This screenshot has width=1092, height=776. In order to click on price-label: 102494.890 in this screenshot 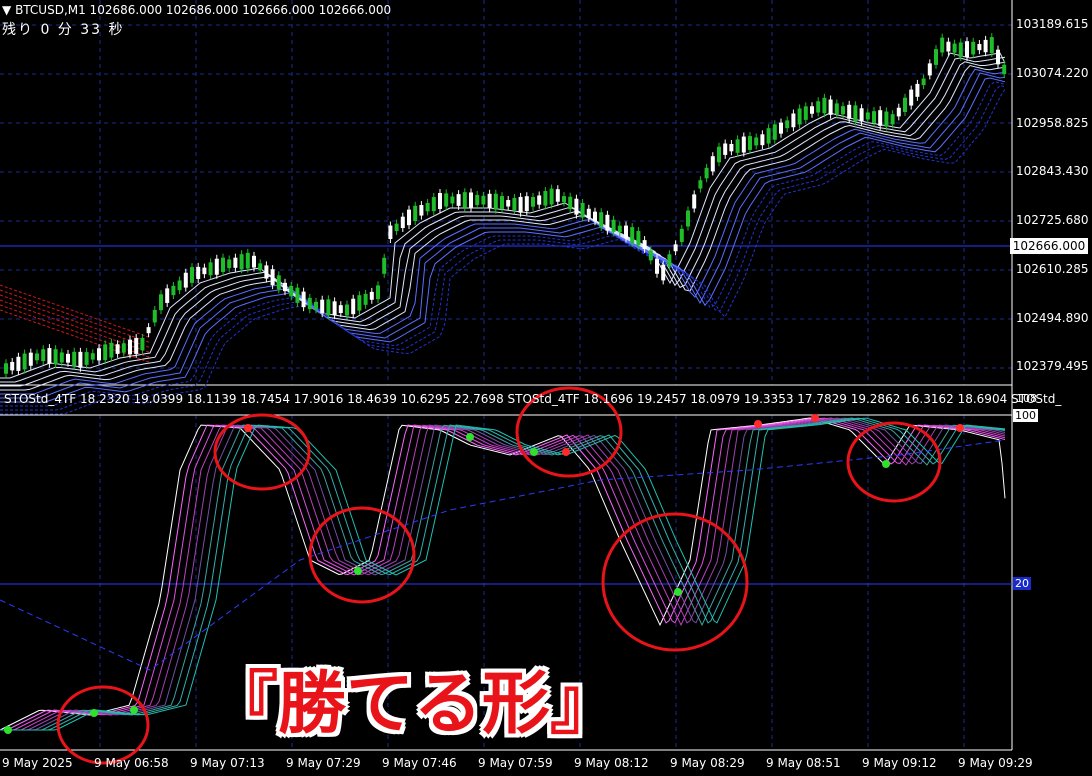, I will do `click(1052, 318)`.